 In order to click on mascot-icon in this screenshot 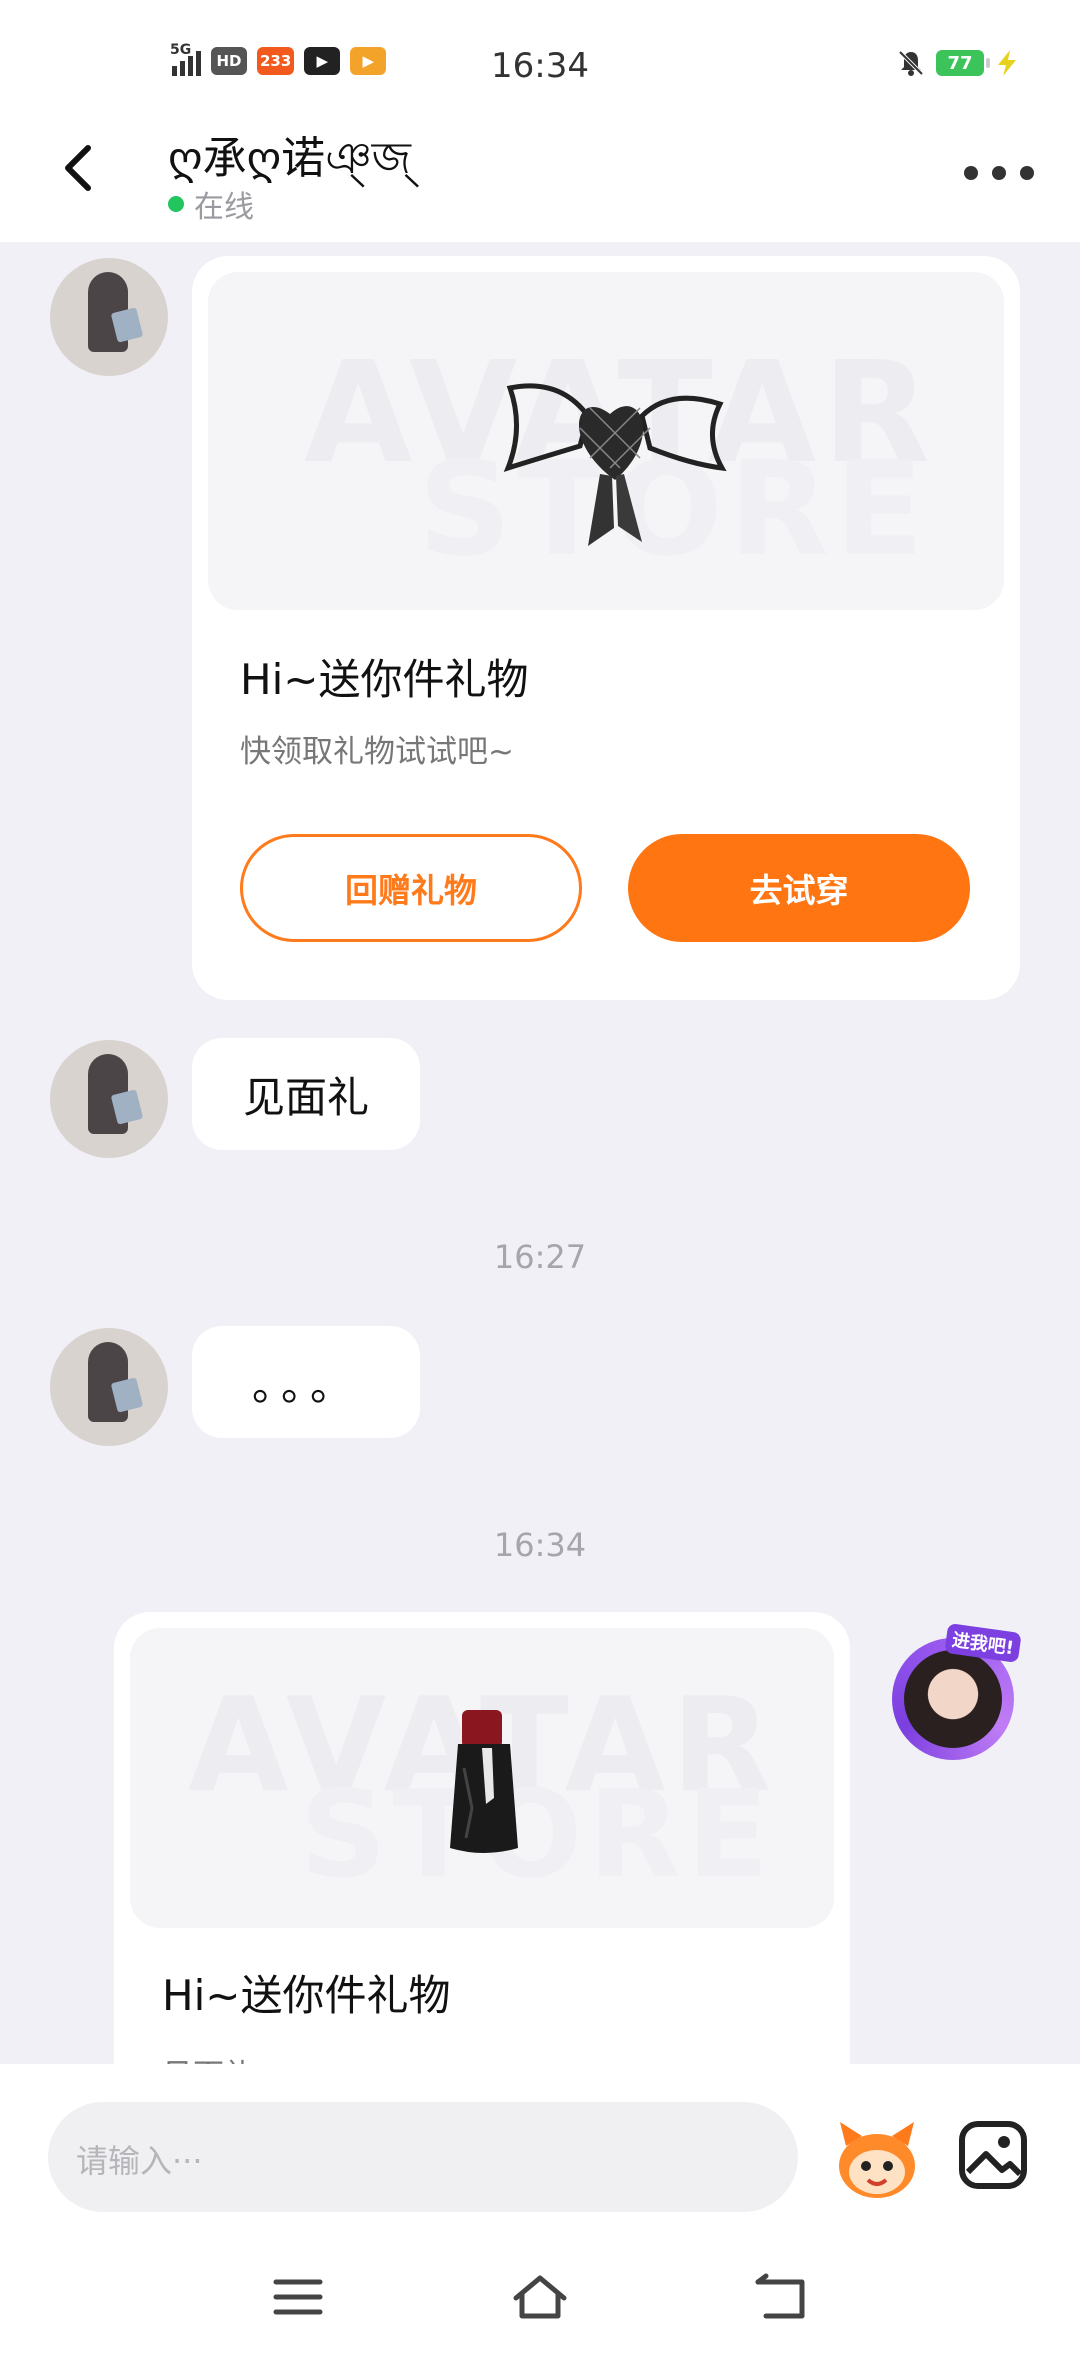, I will do `click(877, 2161)`.